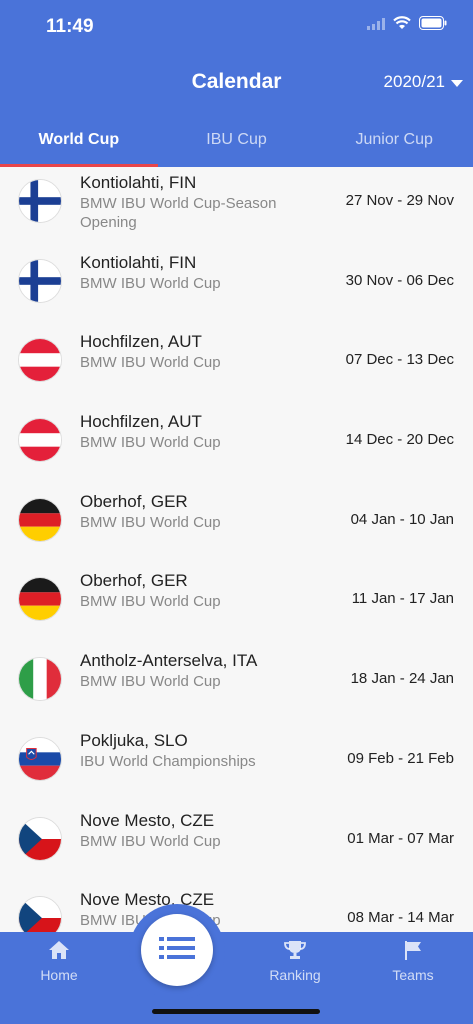 This screenshot has height=1024, width=473. I want to click on home-icon, so click(59, 951).